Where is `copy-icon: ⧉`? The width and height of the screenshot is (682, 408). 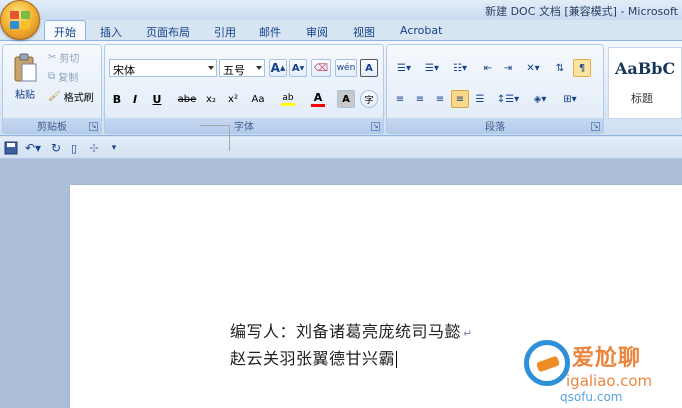
copy-icon: ⧉ is located at coordinates (52, 76).